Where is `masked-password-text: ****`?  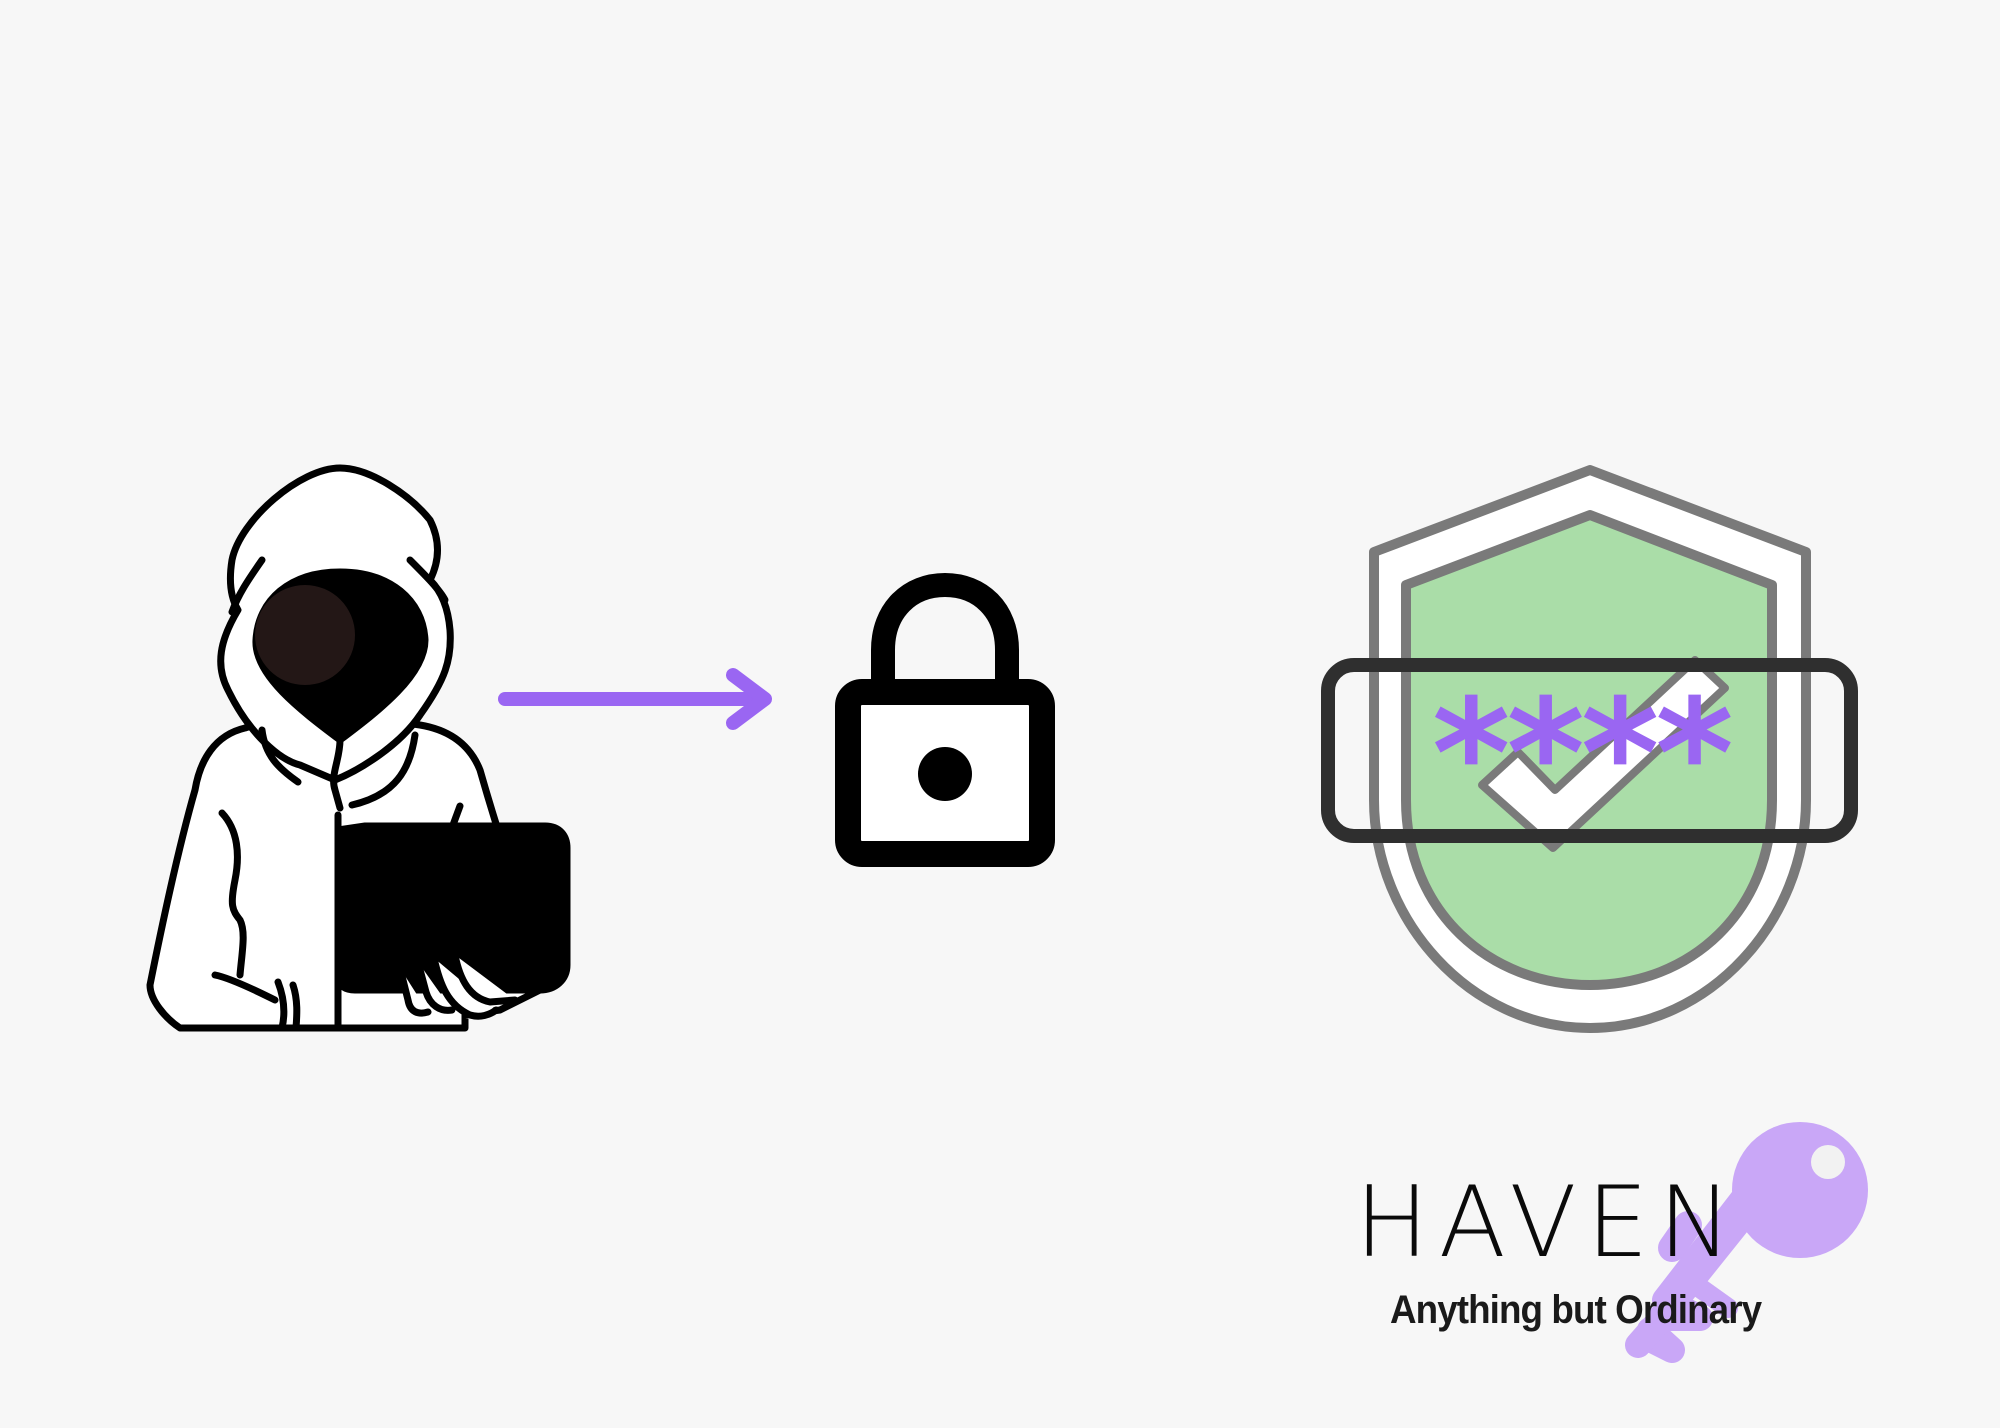 masked-password-text: **** is located at coordinates (1583, 755).